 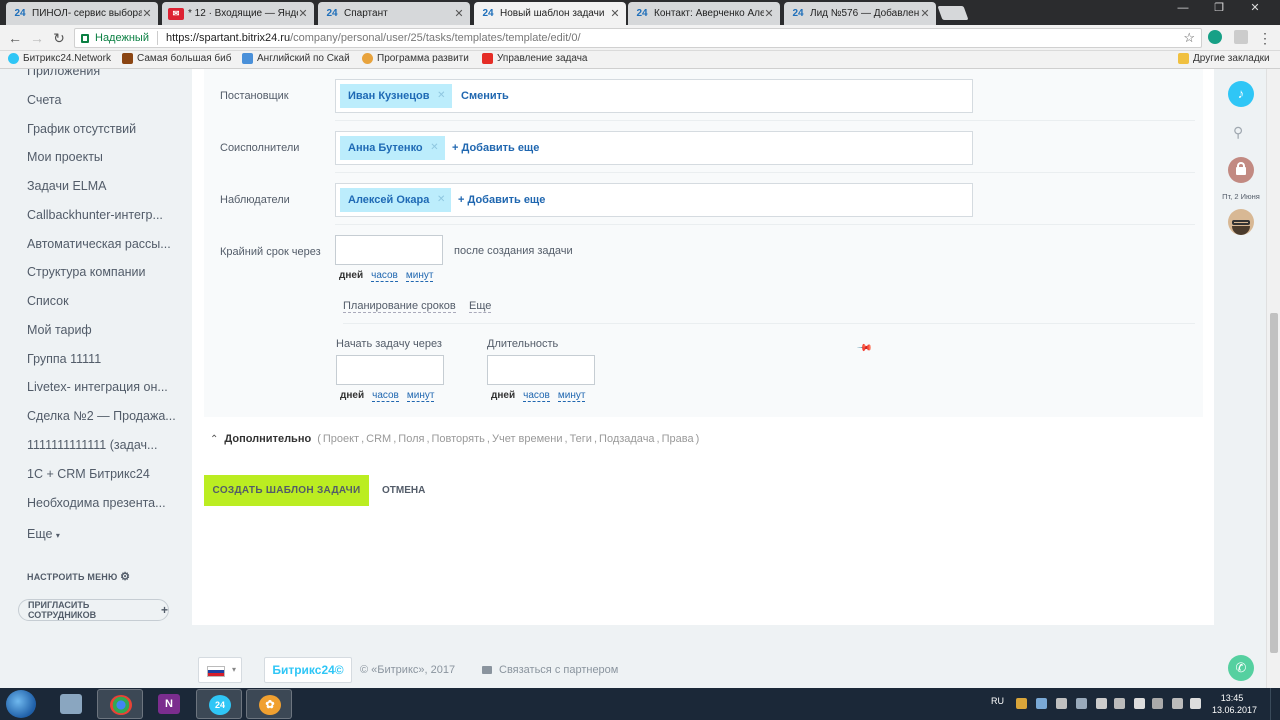 What do you see at coordinates (102, 186) in the screenshot?
I see `menu-item: Задачи ELMA` at bounding box center [102, 186].